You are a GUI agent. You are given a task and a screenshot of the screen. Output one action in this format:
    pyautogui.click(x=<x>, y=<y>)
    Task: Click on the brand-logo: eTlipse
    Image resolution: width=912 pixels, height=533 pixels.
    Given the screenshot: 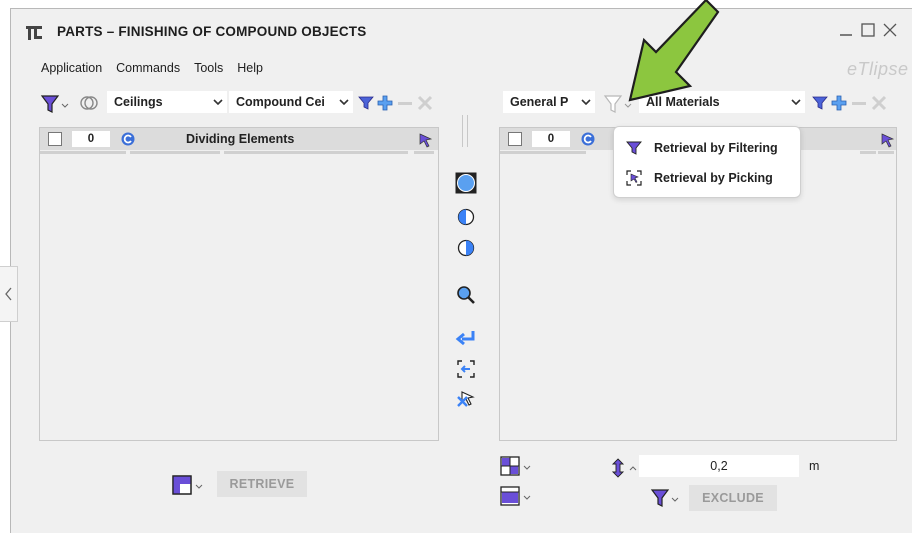 What is the action you would take?
    pyautogui.click(x=878, y=69)
    